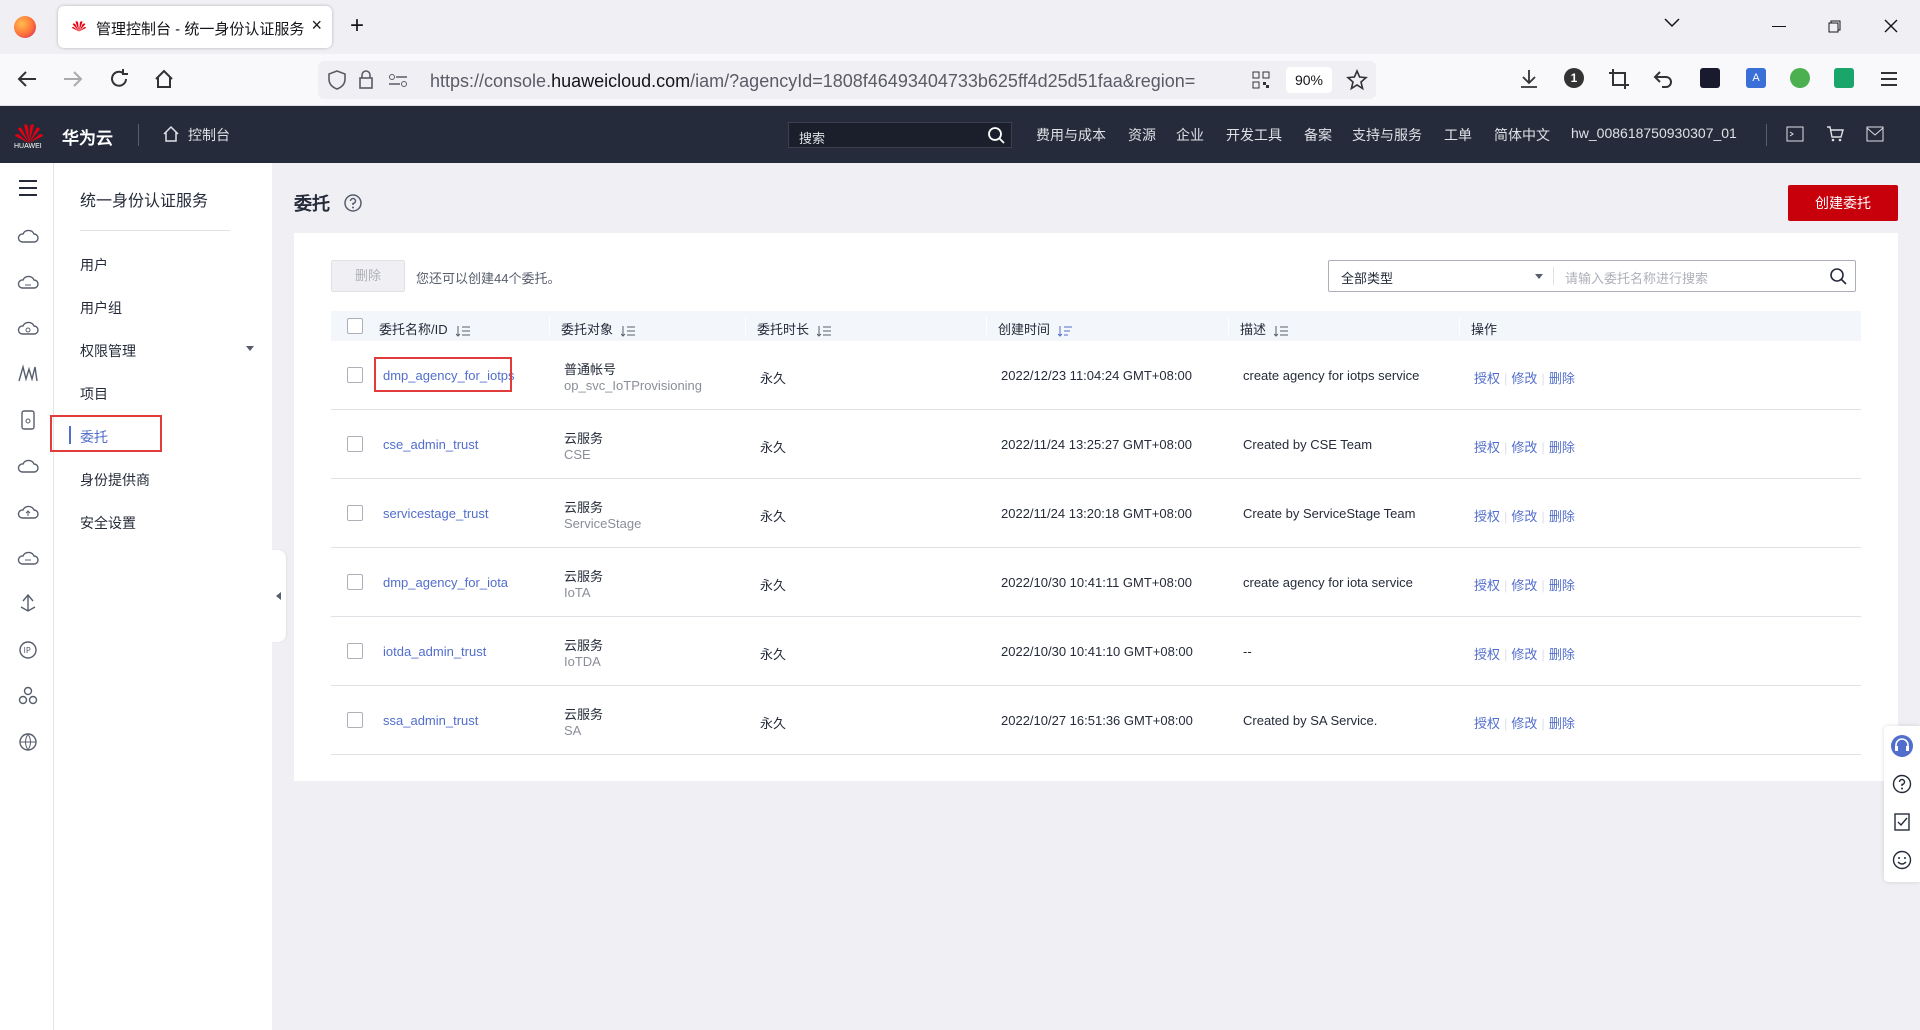 The height and width of the screenshot is (1030, 1920). Describe the element at coordinates (368, 276) in the screenshot. I see `delete-button: 删除` at that location.